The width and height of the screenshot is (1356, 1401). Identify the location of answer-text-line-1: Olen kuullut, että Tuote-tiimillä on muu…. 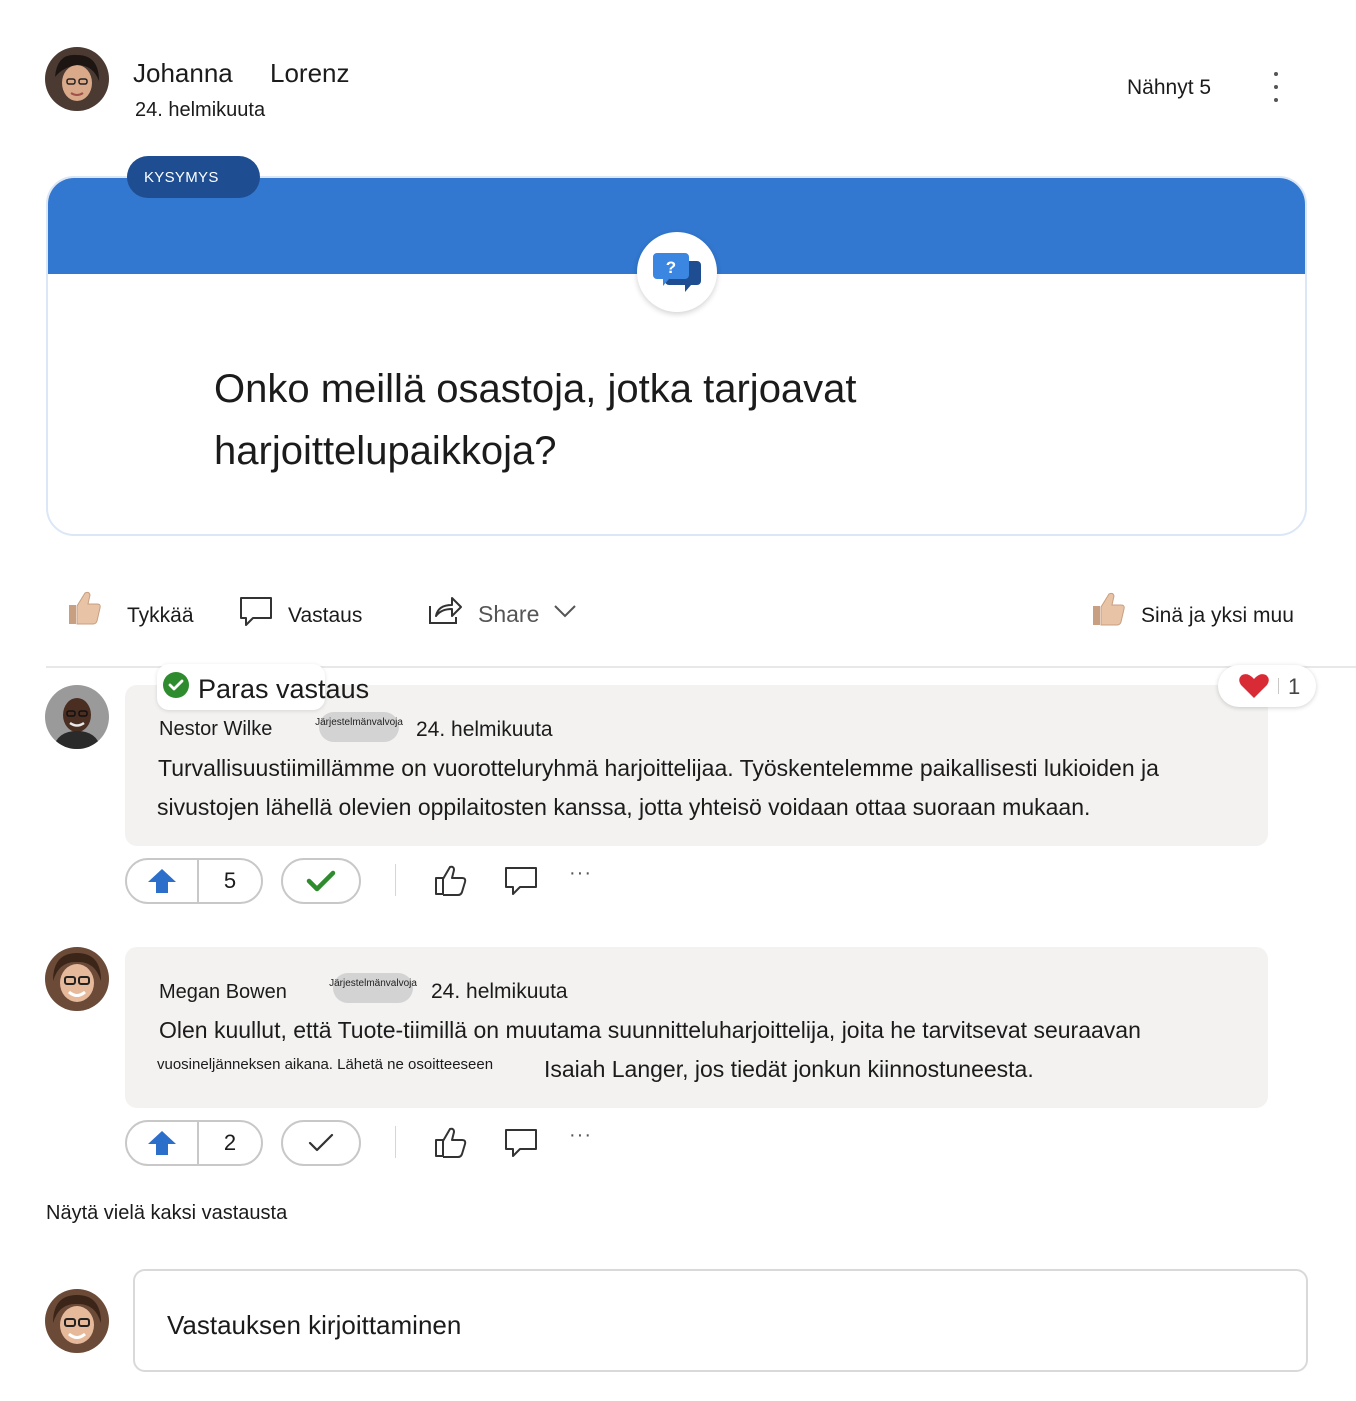
(650, 1030).